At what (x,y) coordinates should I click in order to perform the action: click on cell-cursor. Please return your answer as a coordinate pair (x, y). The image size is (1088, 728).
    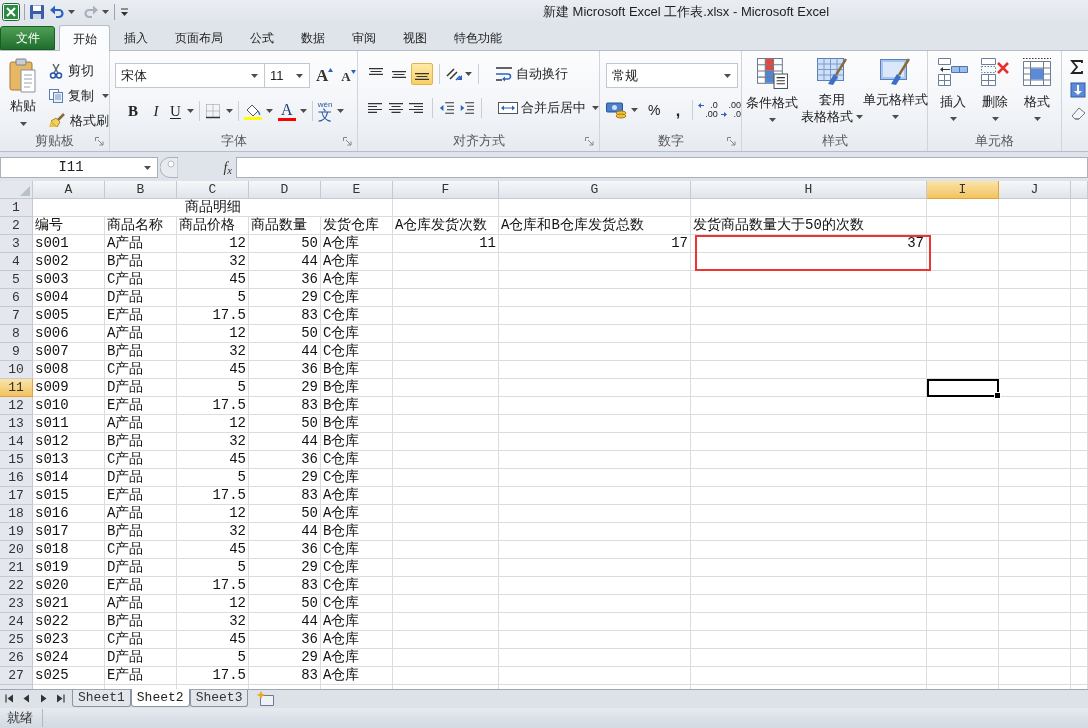
    Looking at the image, I should click on (963, 388).